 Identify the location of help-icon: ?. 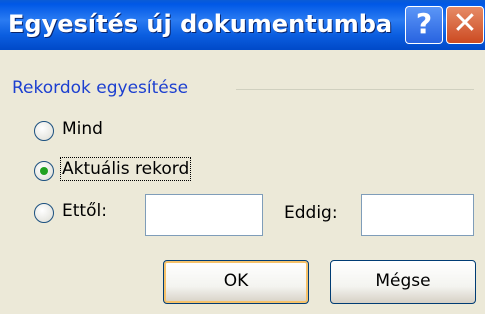
(424, 23).